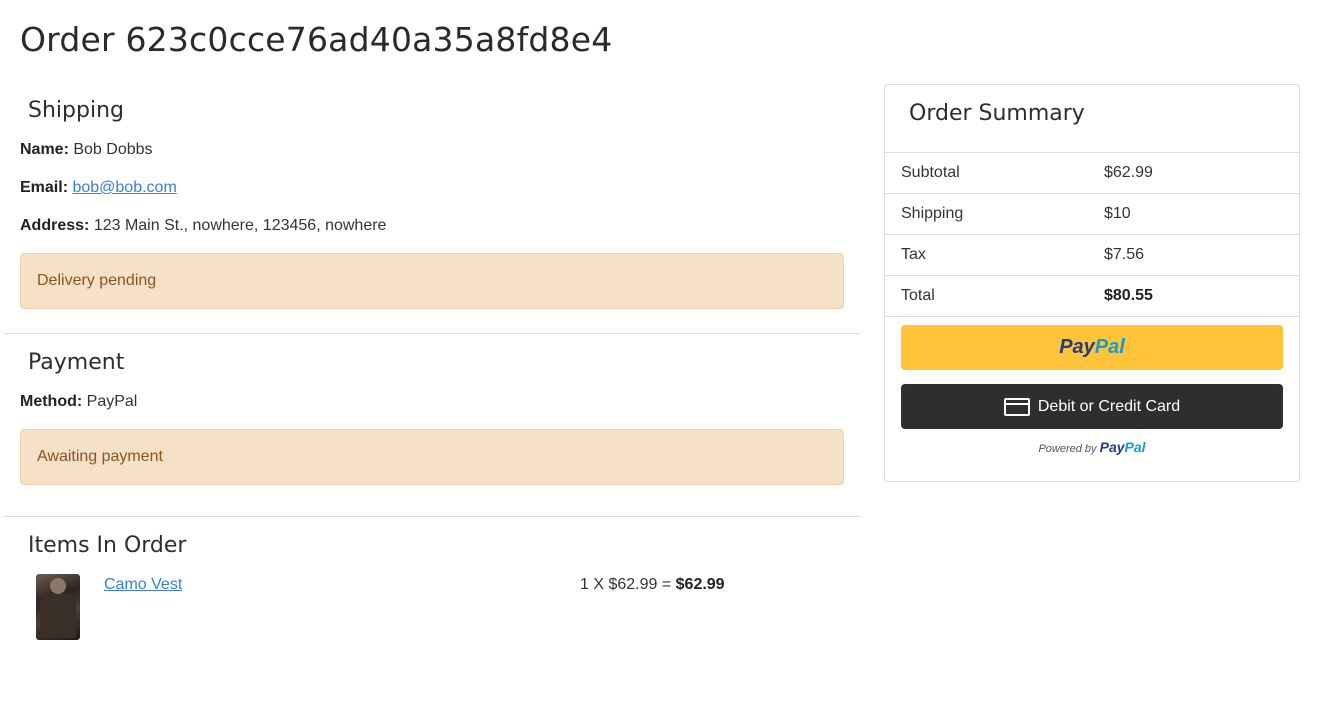 The height and width of the screenshot is (704, 1324). I want to click on items-heading: Items In Order, so click(107, 545).